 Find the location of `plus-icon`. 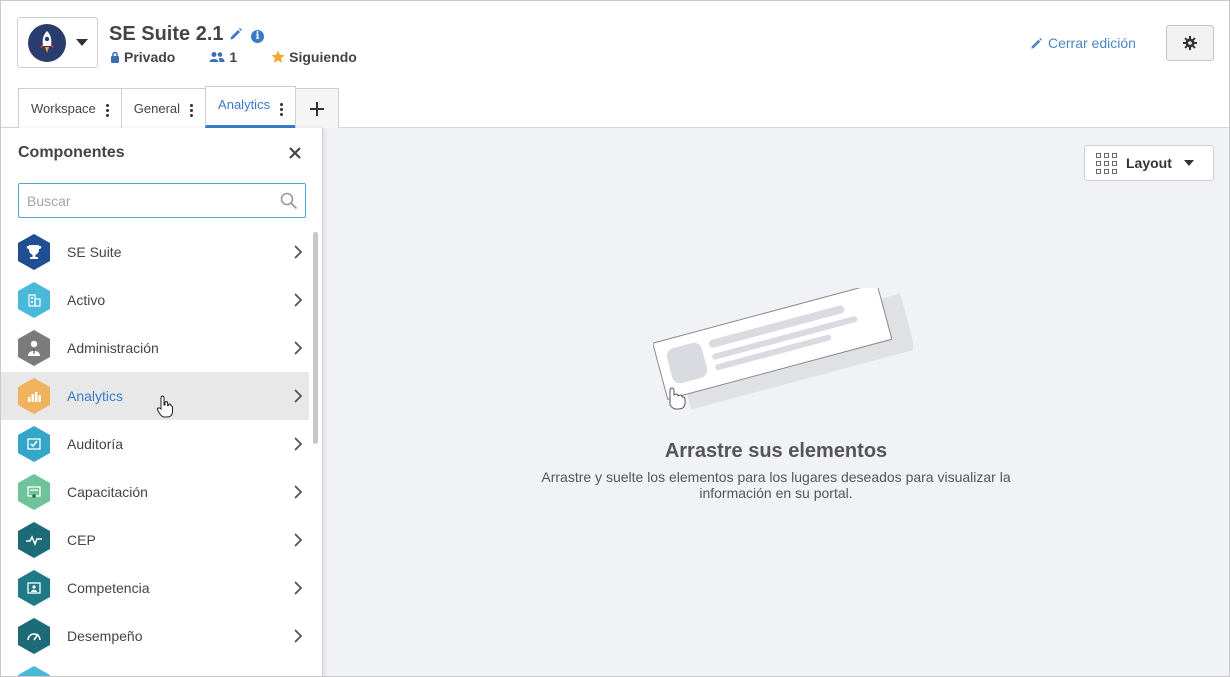

plus-icon is located at coordinates (317, 108).